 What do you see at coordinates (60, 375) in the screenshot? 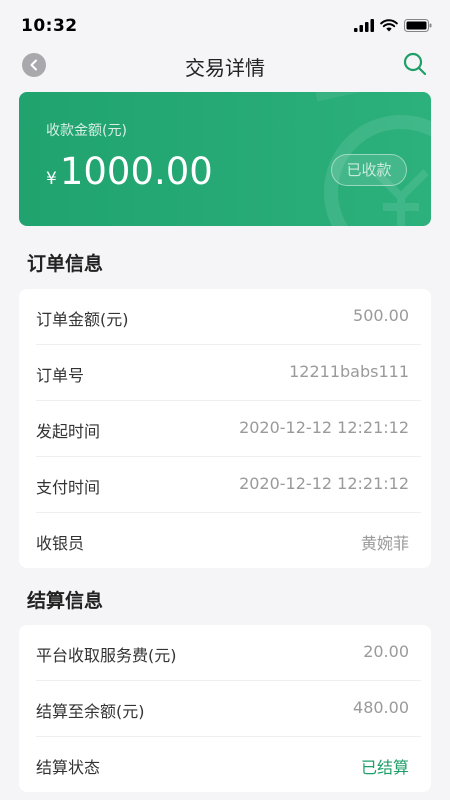
I see `row-label: 订单号` at bounding box center [60, 375].